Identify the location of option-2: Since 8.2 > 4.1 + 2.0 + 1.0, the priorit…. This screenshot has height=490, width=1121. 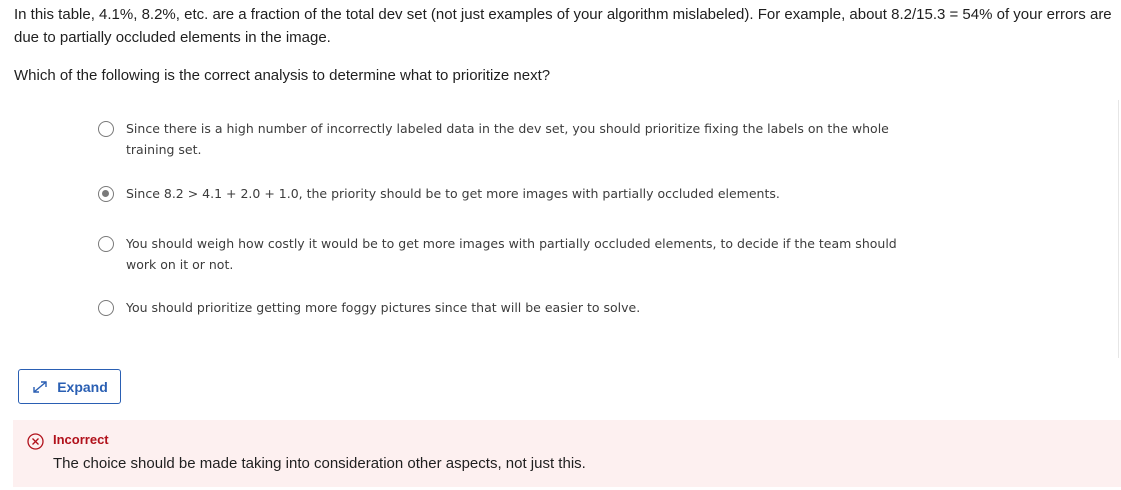
(513, 195).